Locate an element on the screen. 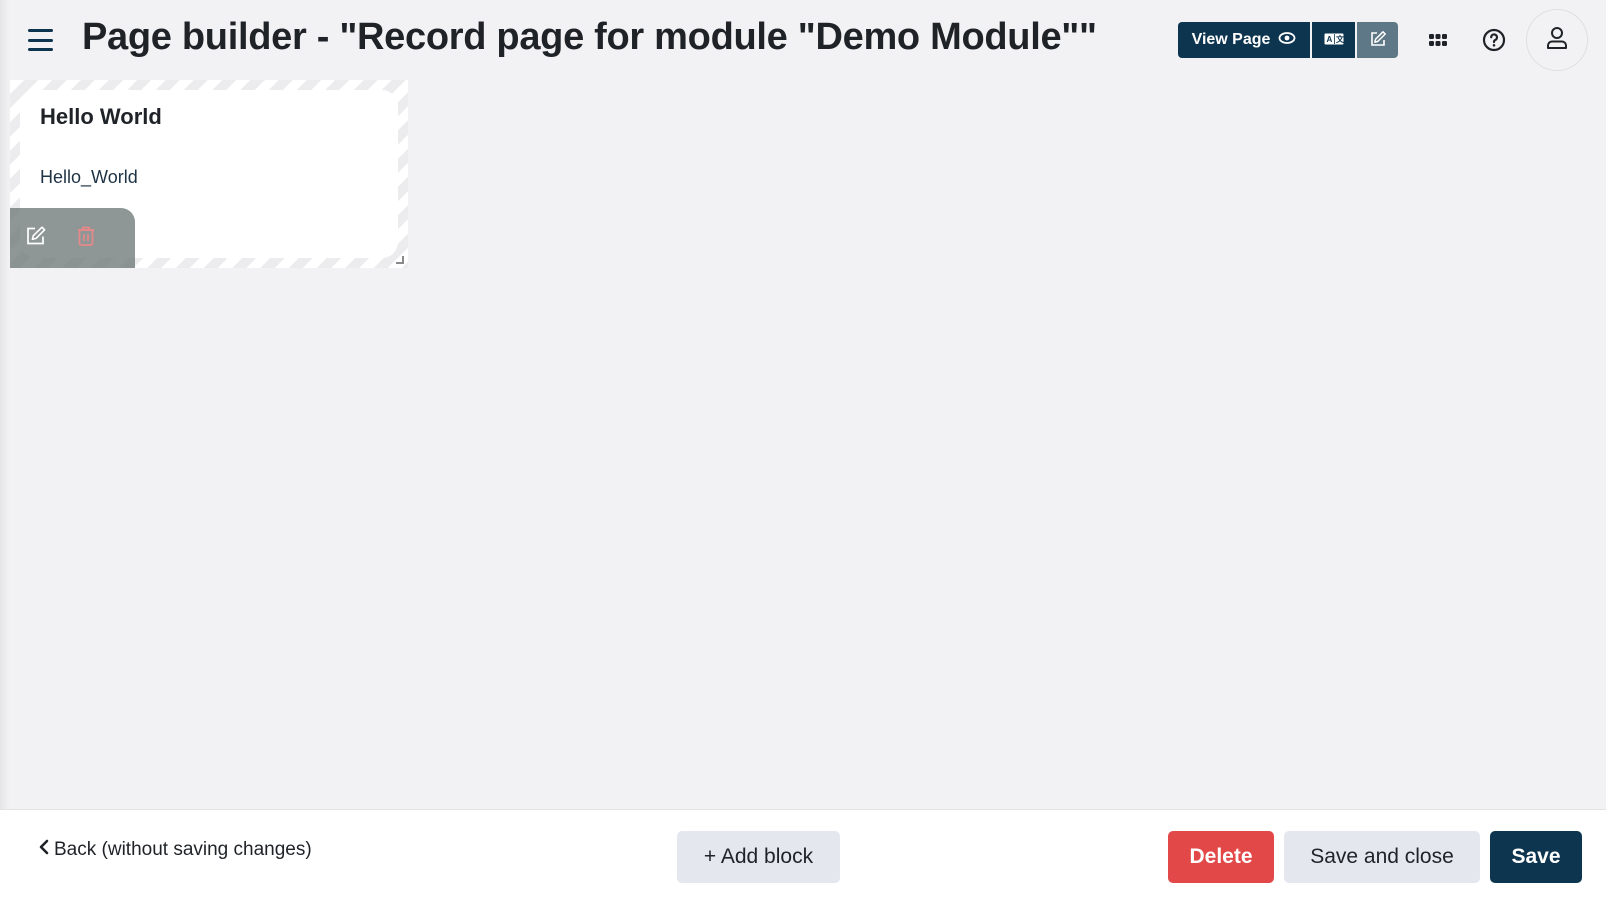 The width and height of the screenshot is (1606, 901). eye-icon is located at coordinates (1287, 40).